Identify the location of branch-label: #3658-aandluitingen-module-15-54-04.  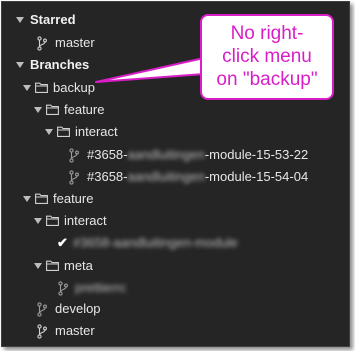
(198, 176).